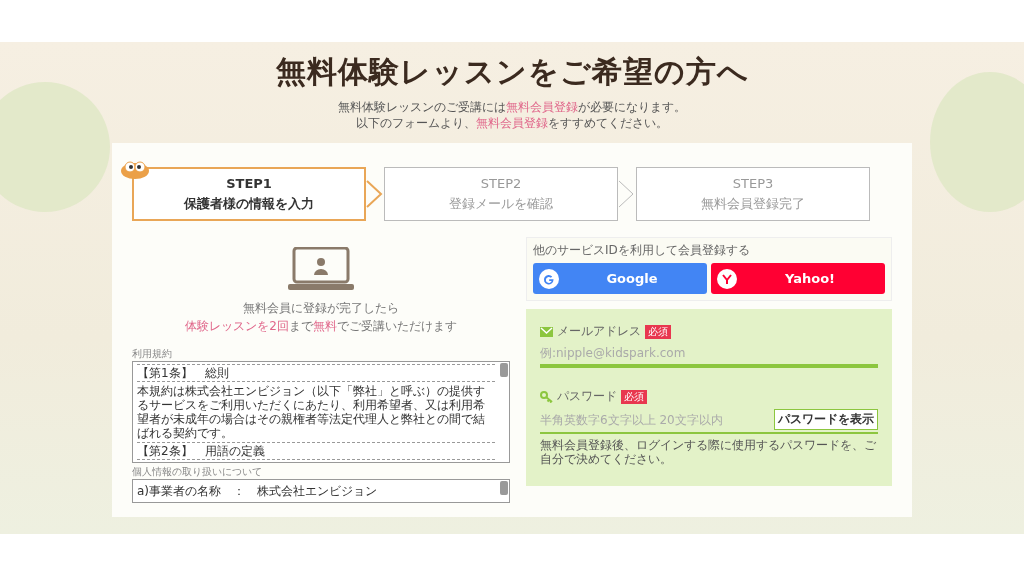  What do you see at coordinates (826, 419) in the screenshot?
I see `show-password-button: パスワードを表示` at bounding box center [826, 419].